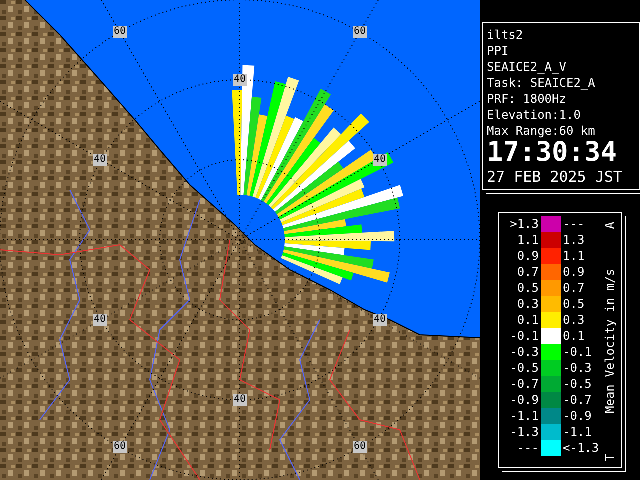  I want to click on legend-value: <-1.3, so click(581, 448).